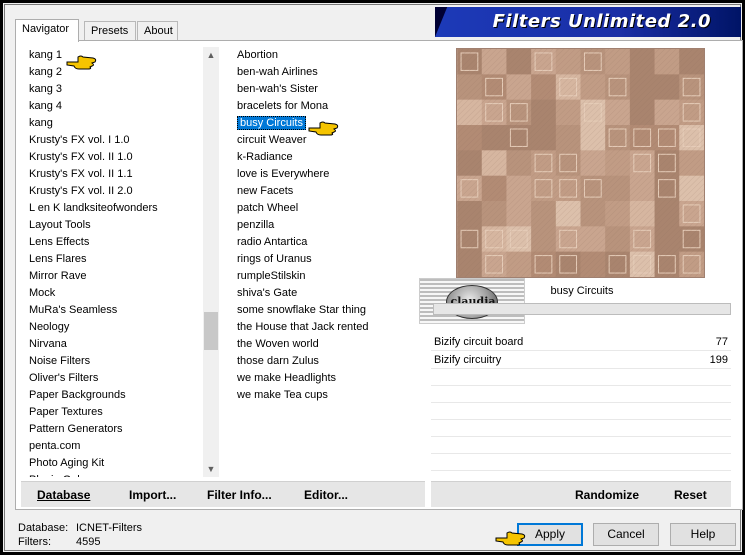 This screenshot has height=555, width=745. What do you see at coordinates (268, 208) in the screenshot?
I see `filter-item-label: patch Wheel` at bounding box center [268, 208].